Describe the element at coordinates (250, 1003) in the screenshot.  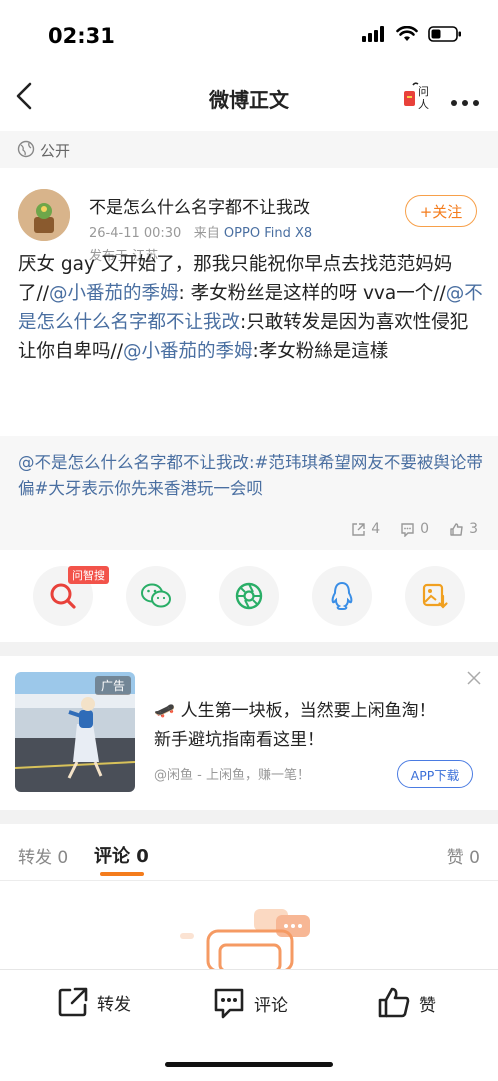
I see `comment-button: 评论` at that location.